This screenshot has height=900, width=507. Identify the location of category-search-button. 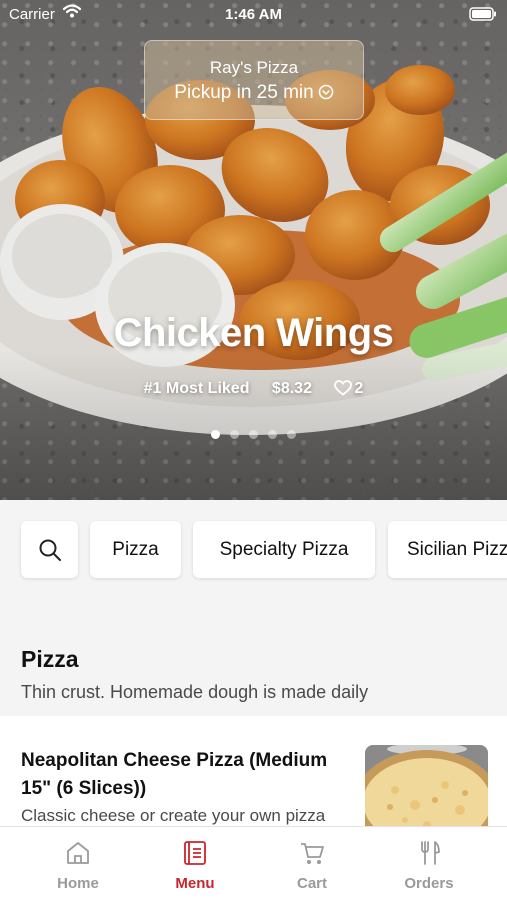
(49, 549).